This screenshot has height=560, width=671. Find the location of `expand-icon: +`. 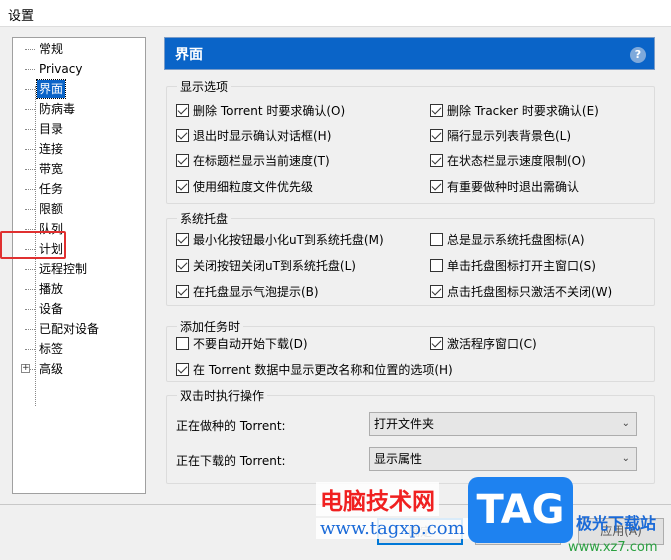

expand-icon: + is located at coordinates (25, 368).